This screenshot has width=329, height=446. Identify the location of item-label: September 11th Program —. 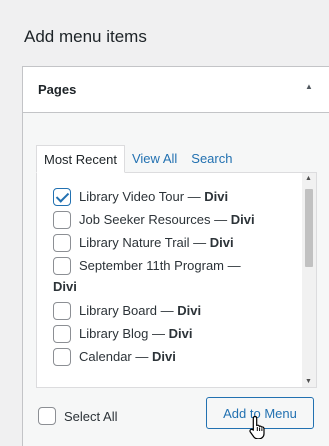
(160, 265).